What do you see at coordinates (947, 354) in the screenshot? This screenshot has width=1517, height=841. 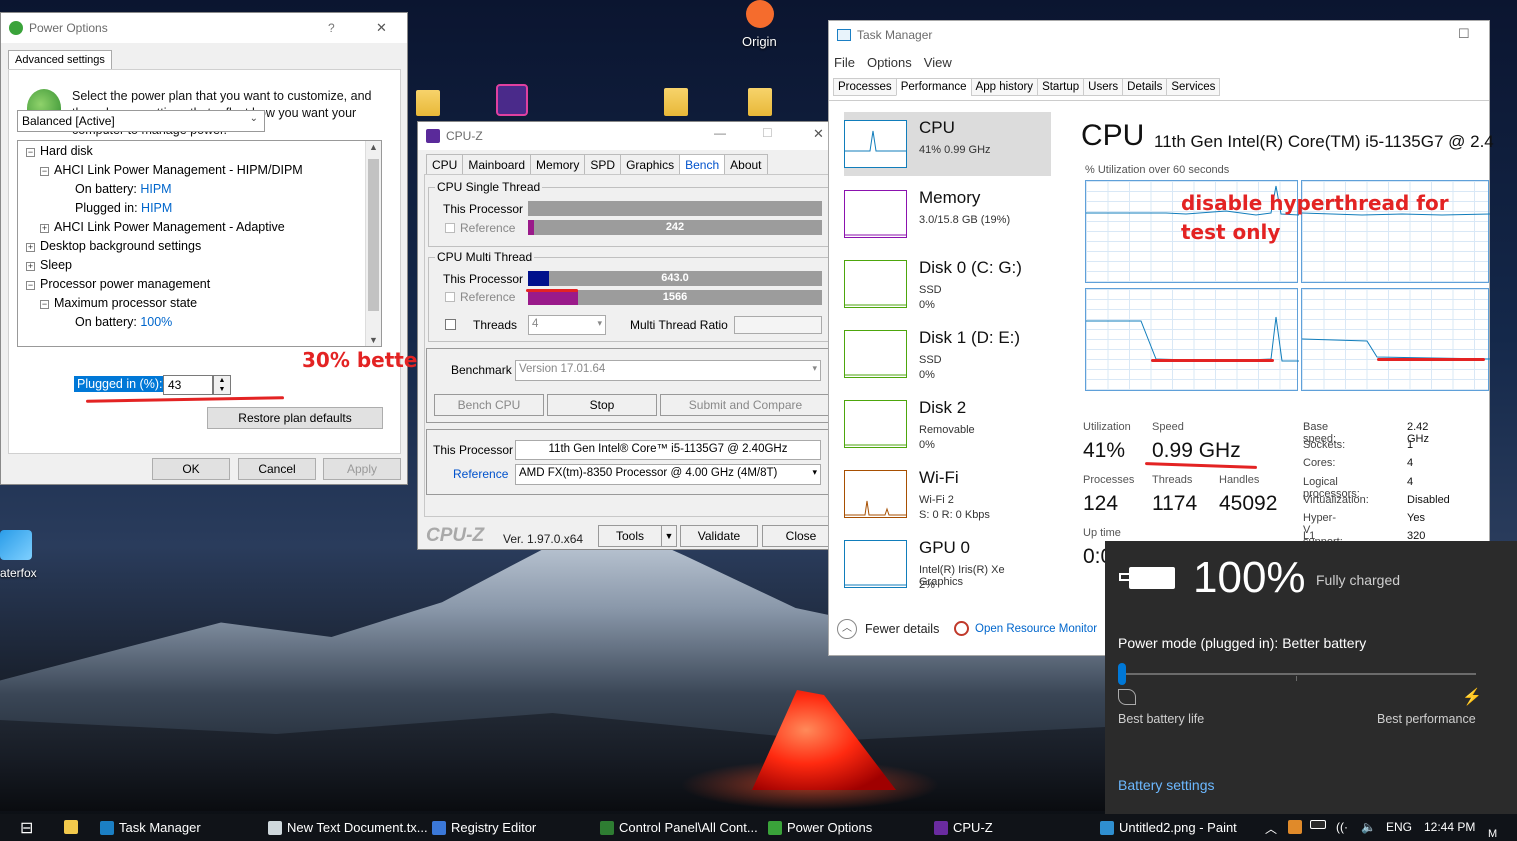 I see `sidebar-item: Disk 1 (D: E:) SSD 0%` at bounding box center [947, 354].